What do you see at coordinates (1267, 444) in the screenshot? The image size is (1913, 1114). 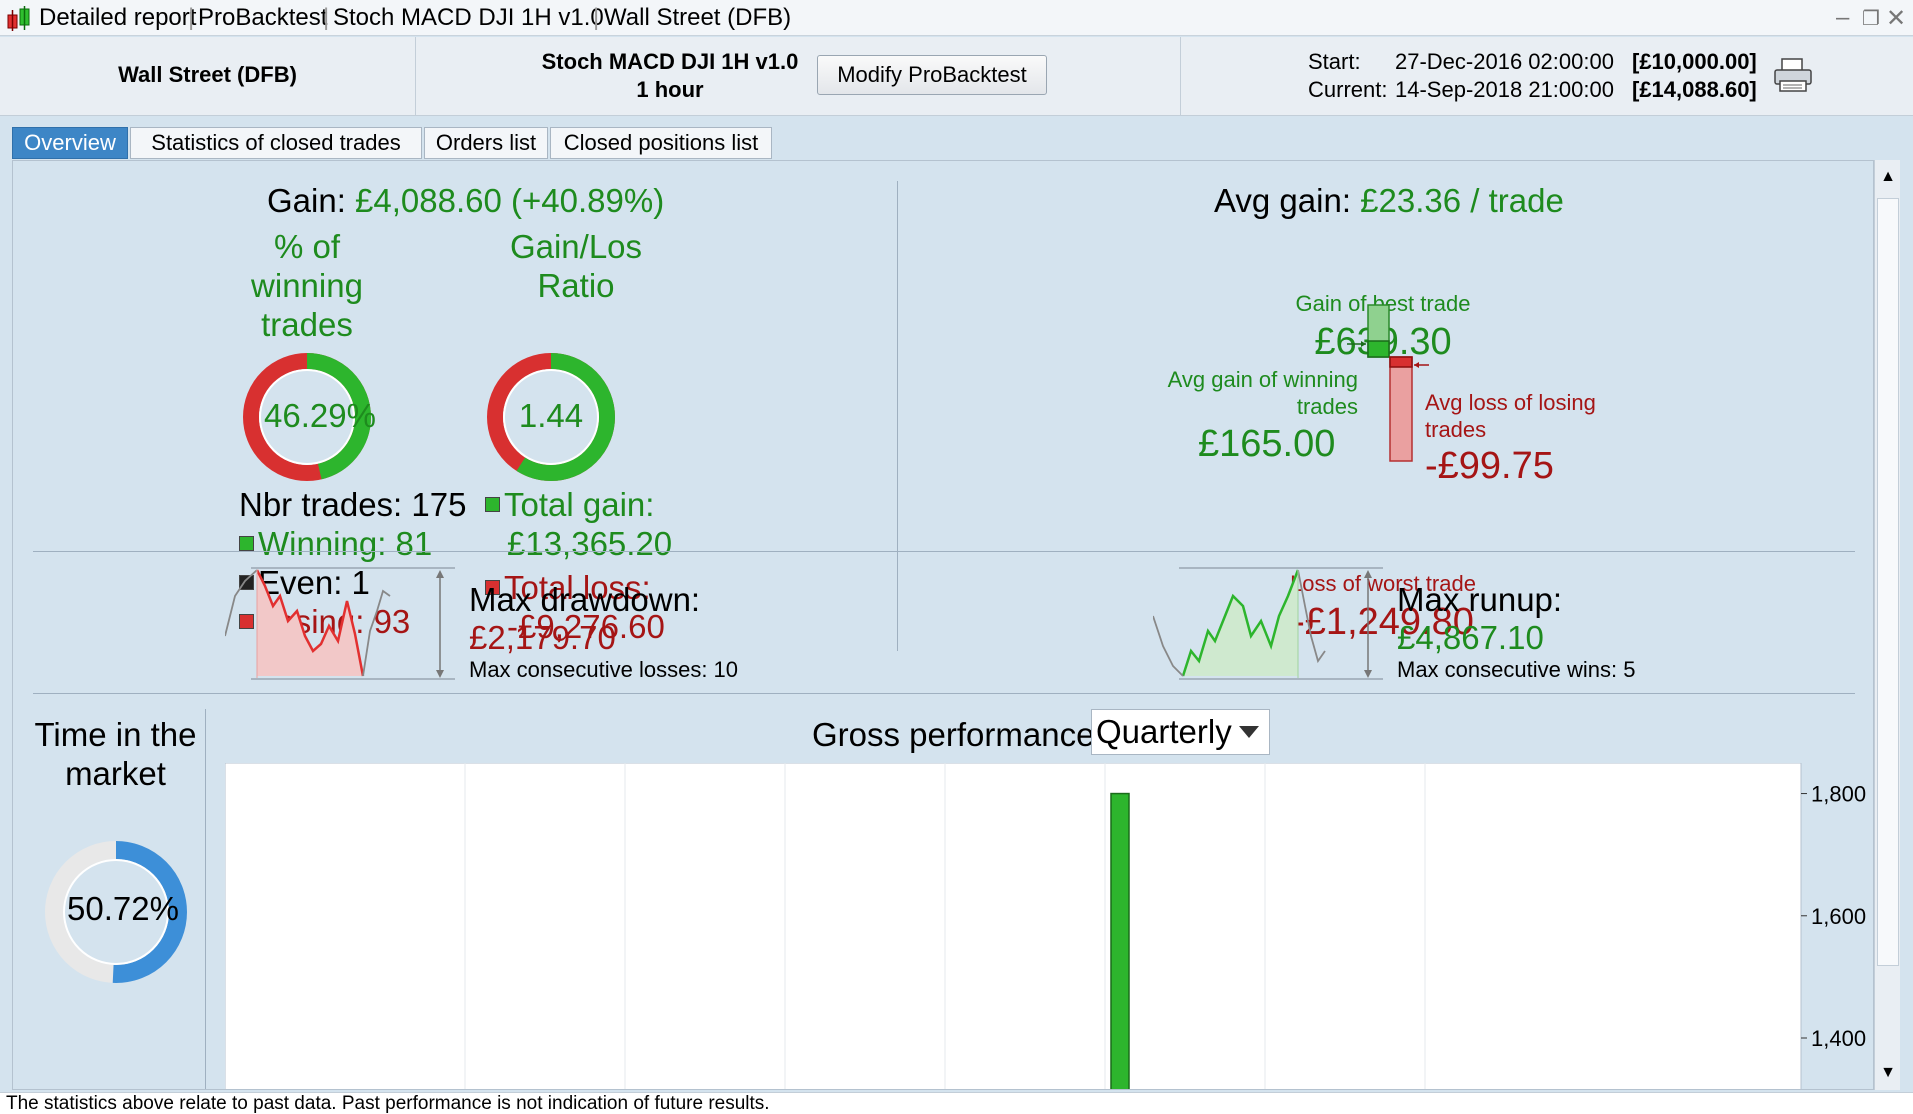 I see `avg-win-value: £165.00` at bounding box center [1267, 444].